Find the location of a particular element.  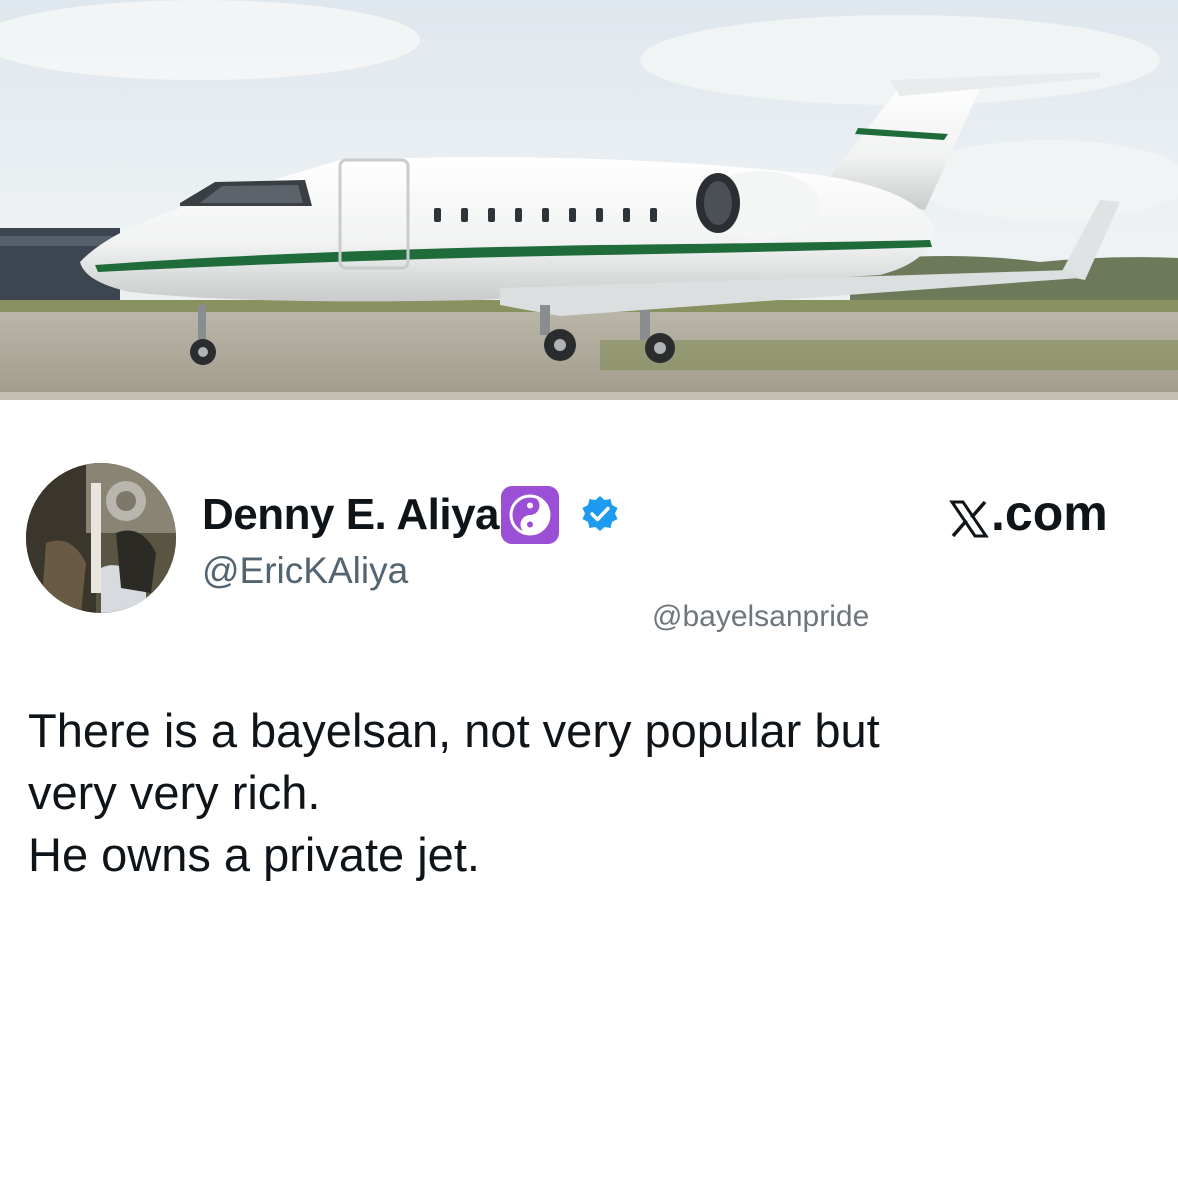

source-label: .com is located at coordinates (1028, 513).